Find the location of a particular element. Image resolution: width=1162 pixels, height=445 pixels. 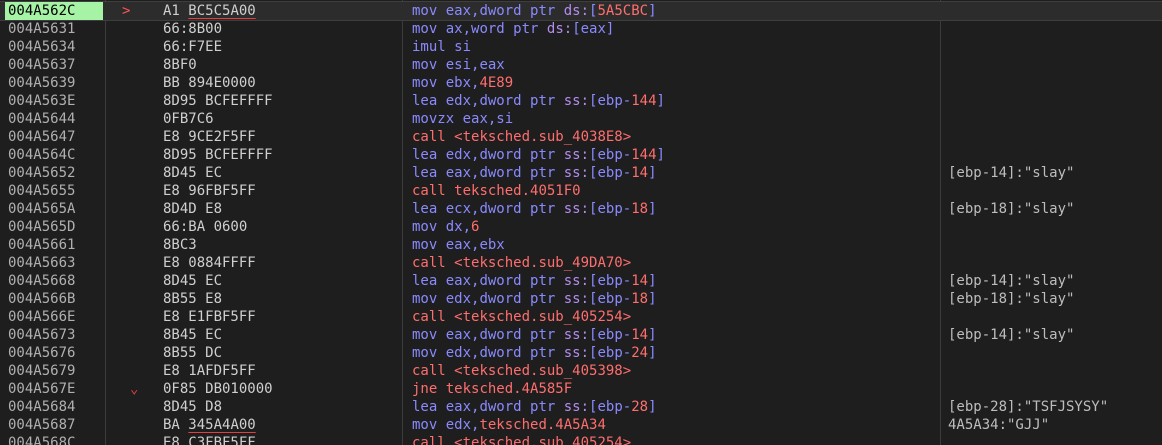

instruction-comment: 4A5A34:"GJJ" is located at coordinates (1055, 425).